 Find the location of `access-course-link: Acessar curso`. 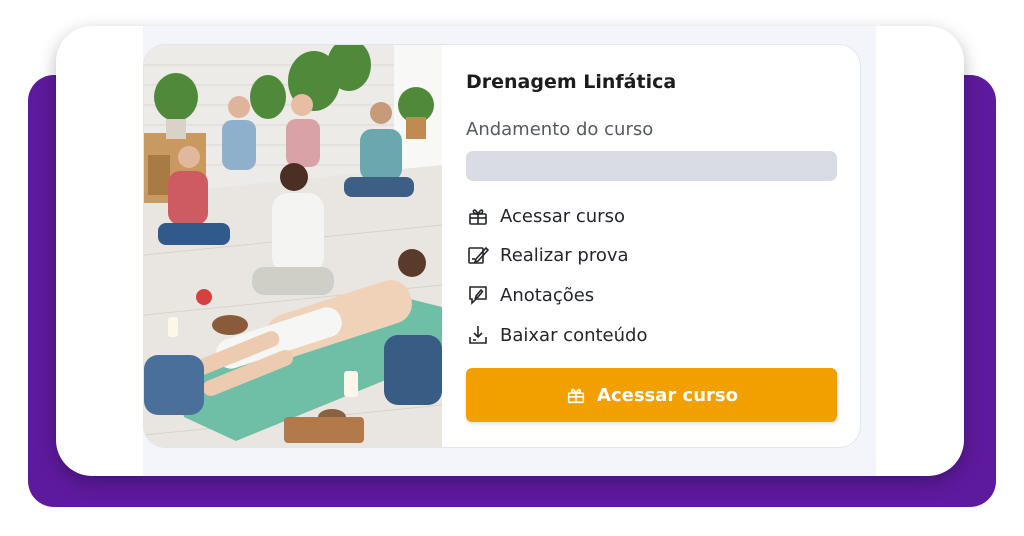

access-course-link: Acessar curso is located at coordinates (545, 216).